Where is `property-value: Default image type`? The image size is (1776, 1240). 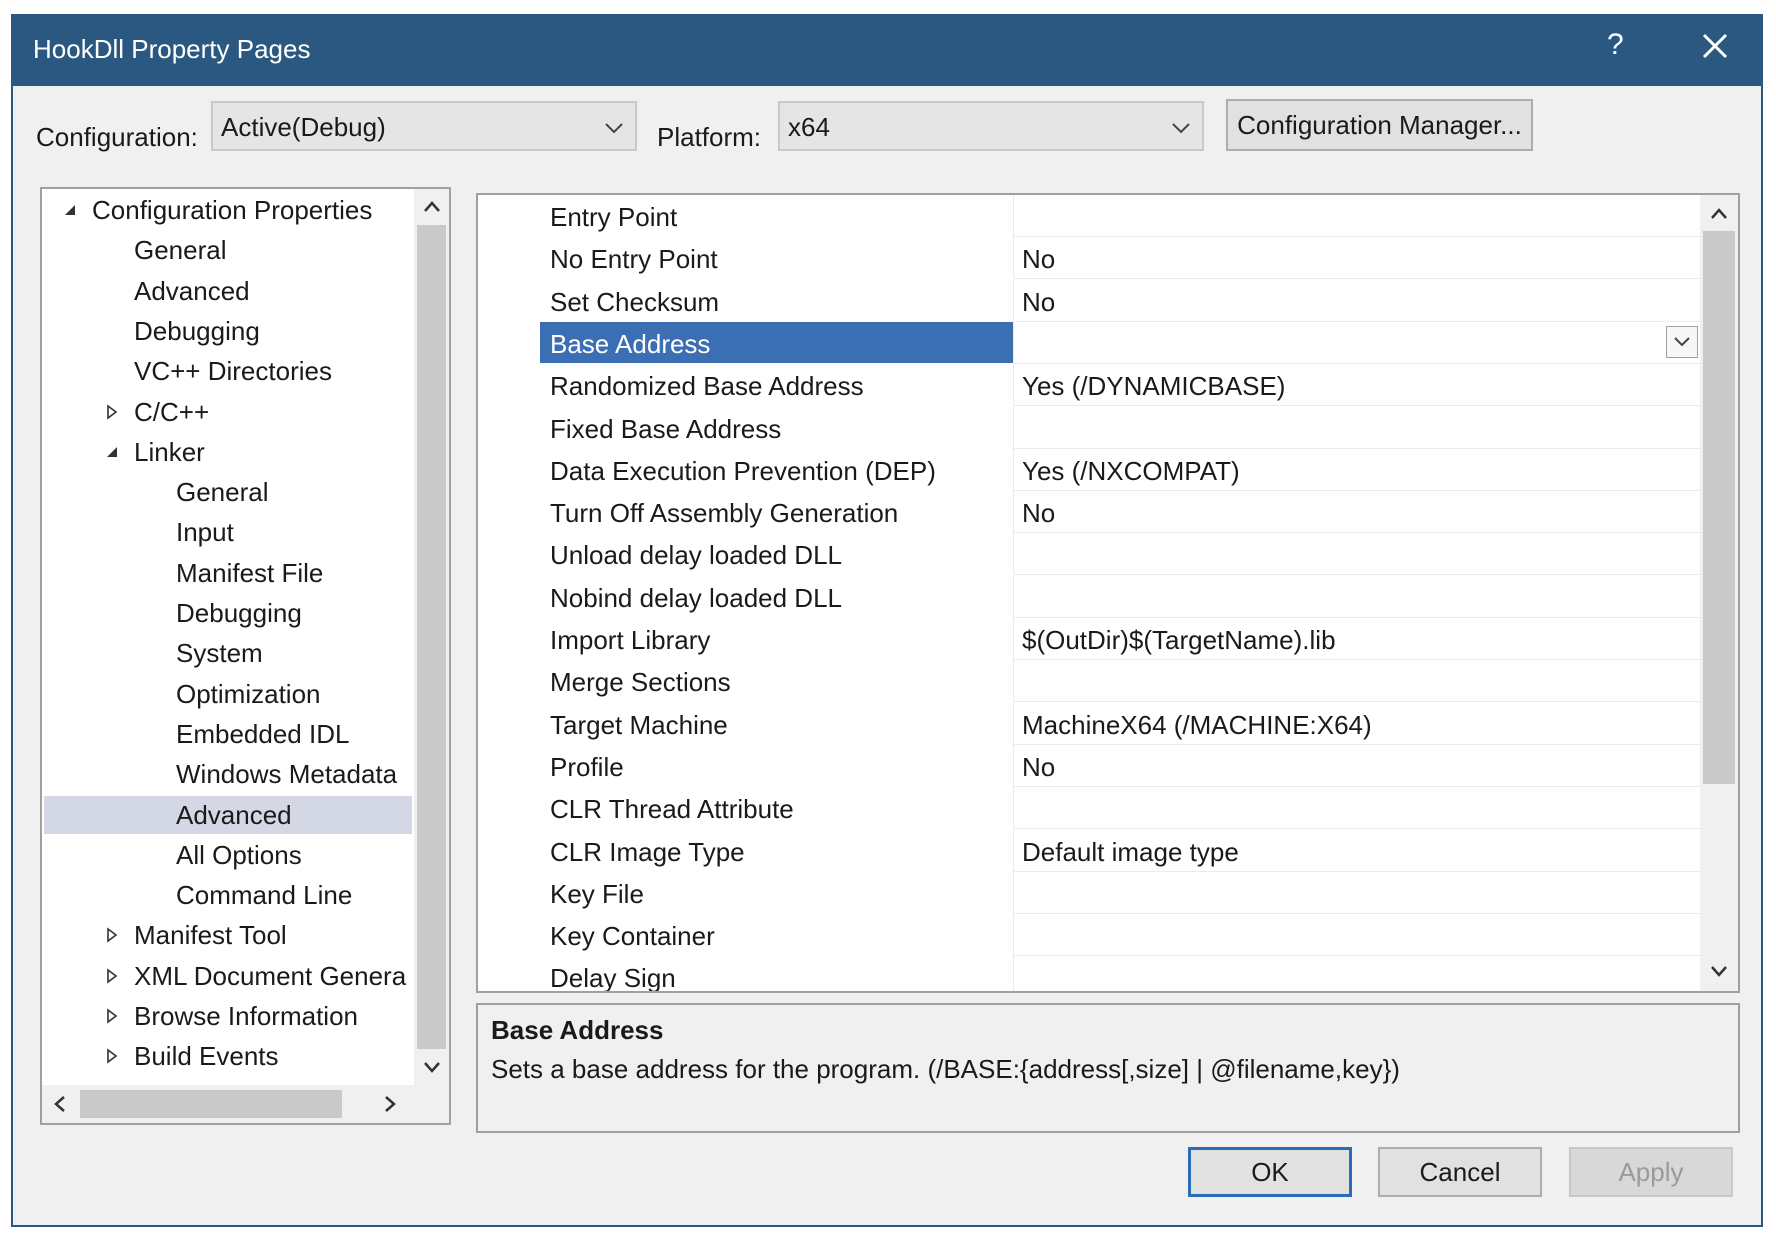
property-value: Default image type is located at coordinates (1357, 850).